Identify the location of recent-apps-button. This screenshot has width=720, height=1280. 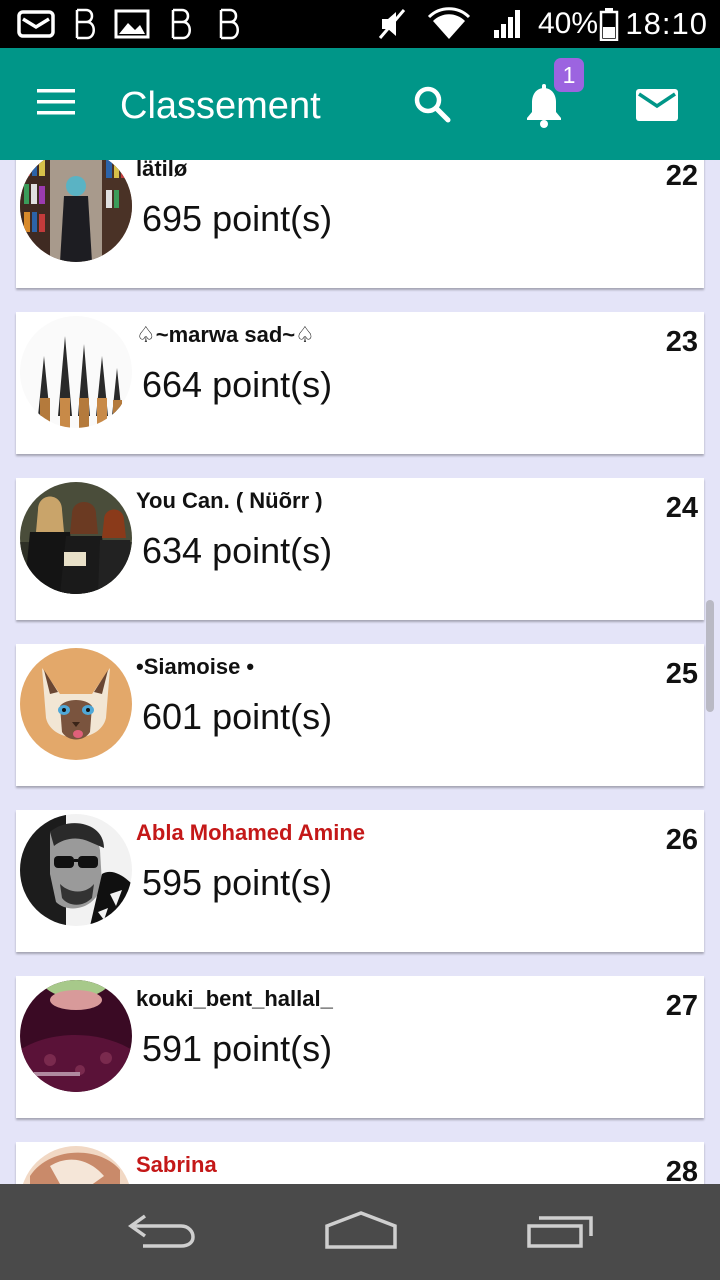
(561, 1232).